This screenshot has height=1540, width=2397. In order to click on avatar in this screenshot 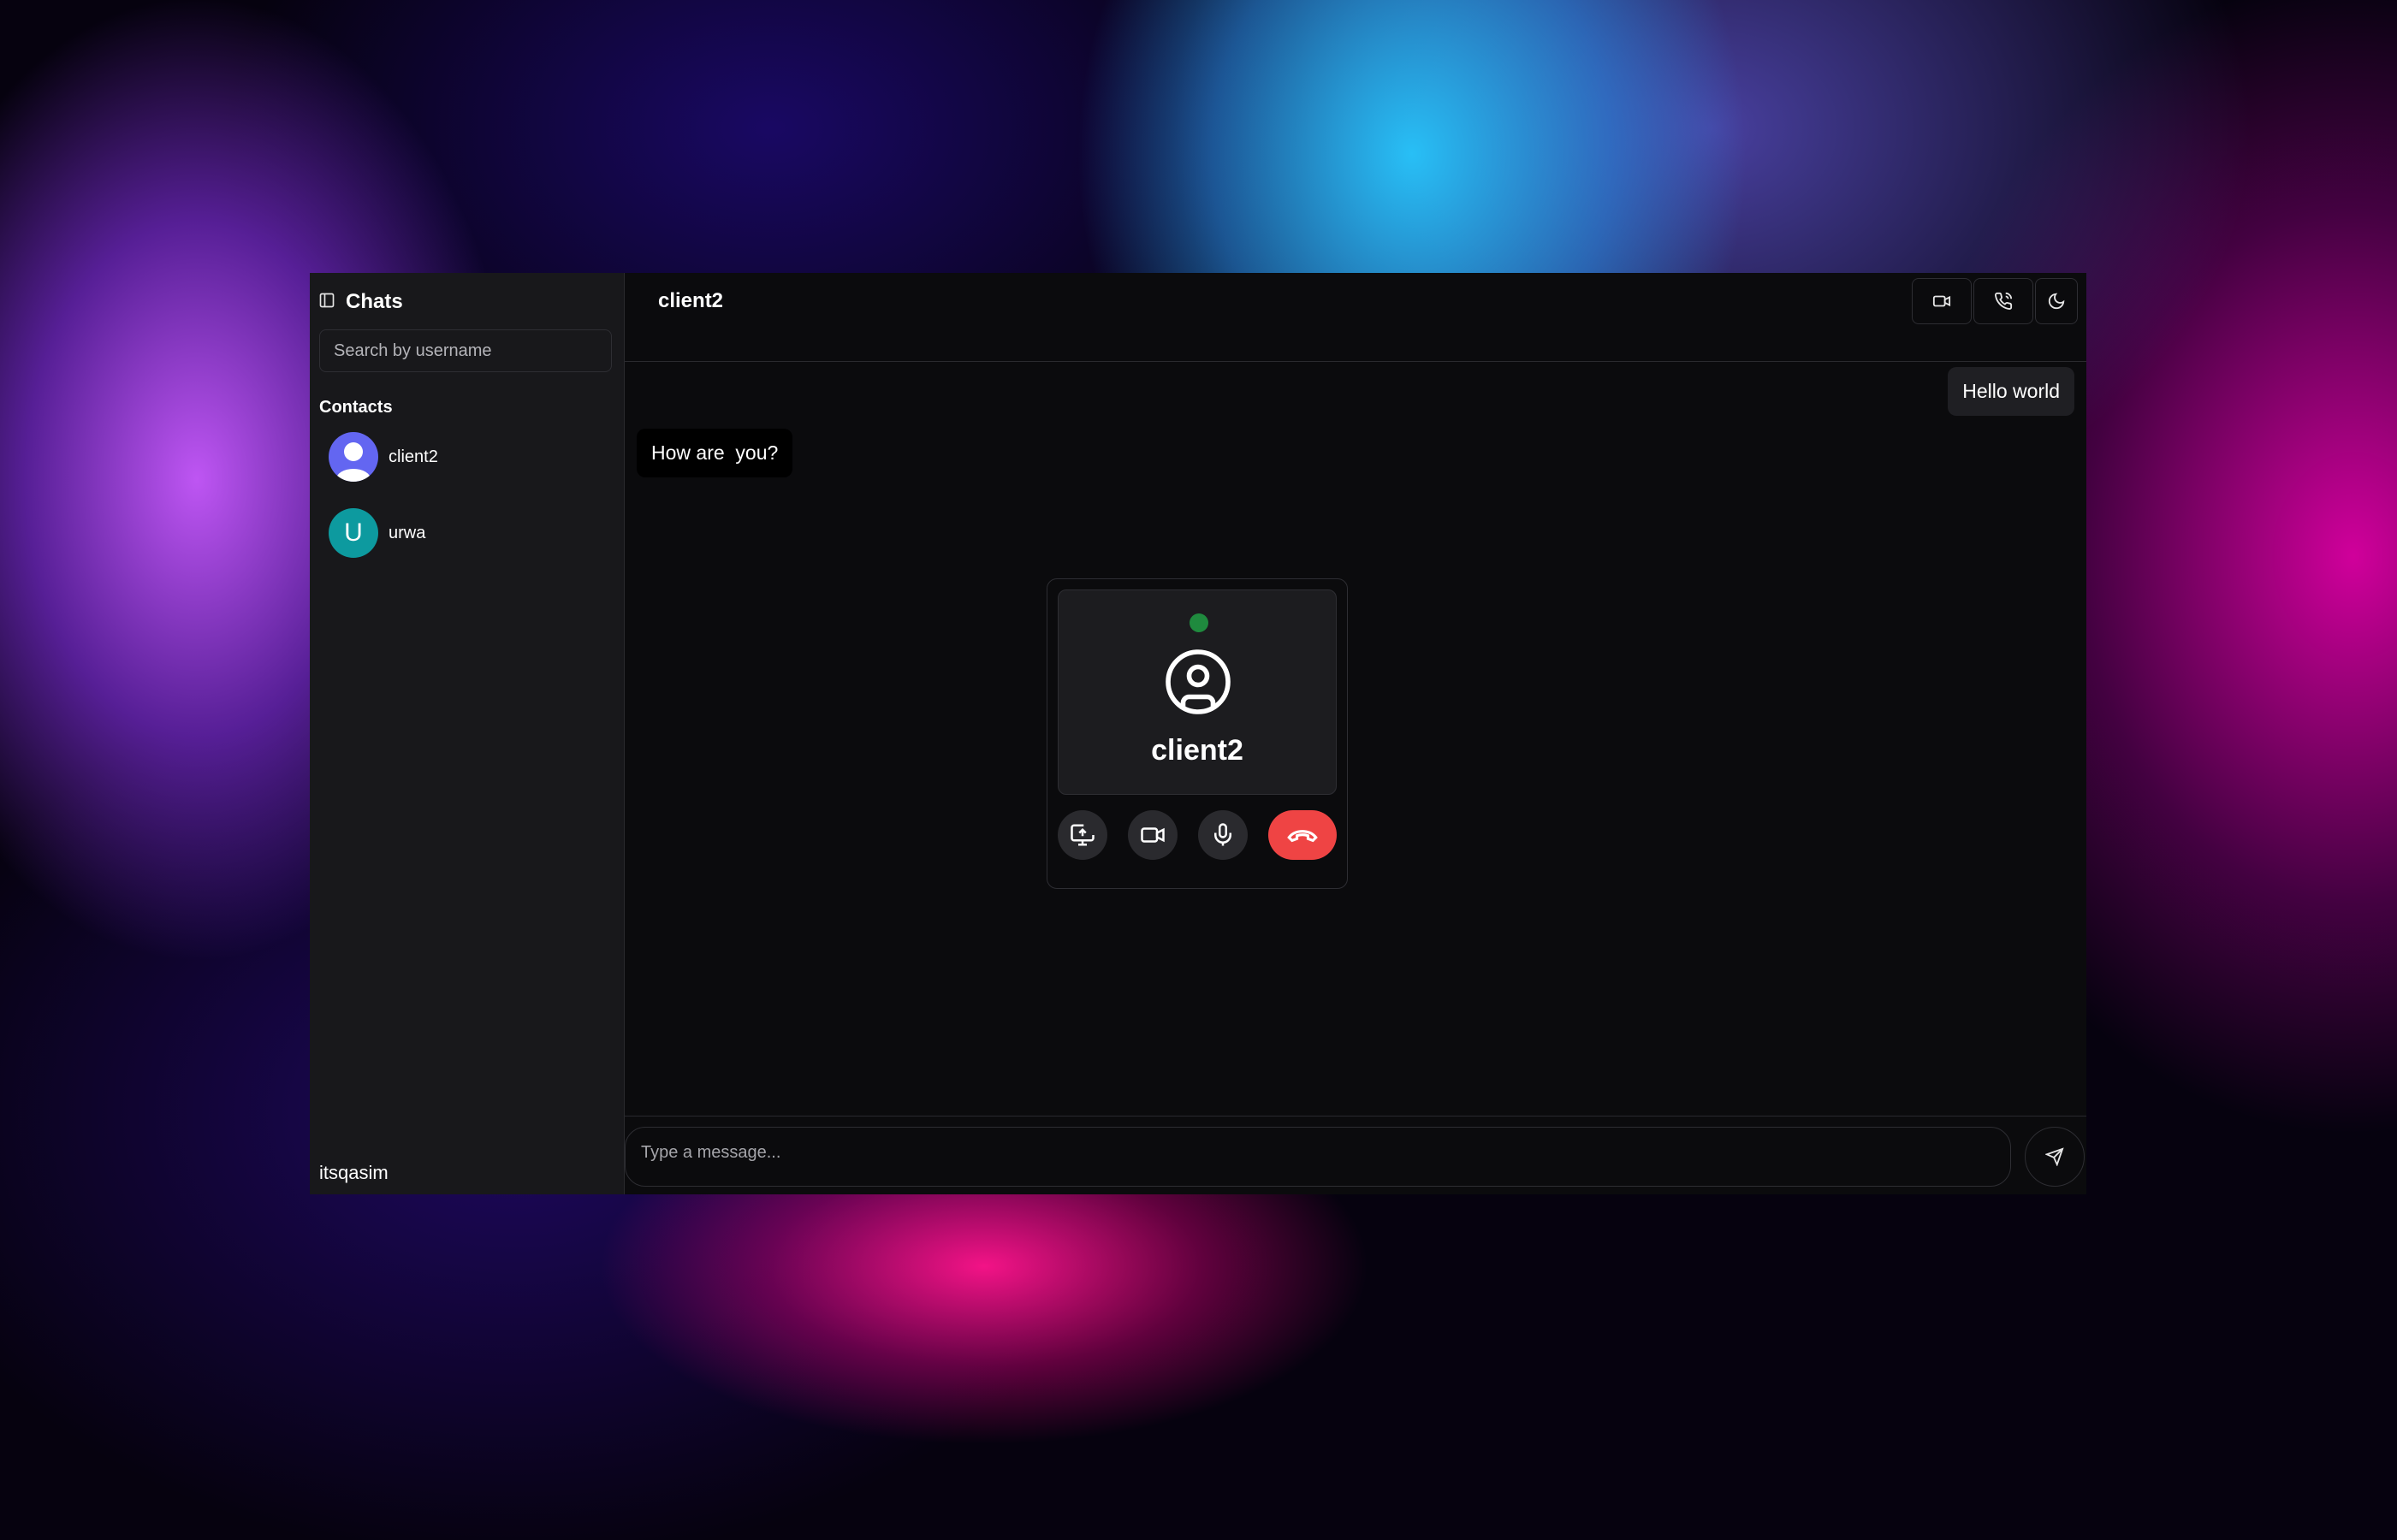, I will do `click(353, 457)`.